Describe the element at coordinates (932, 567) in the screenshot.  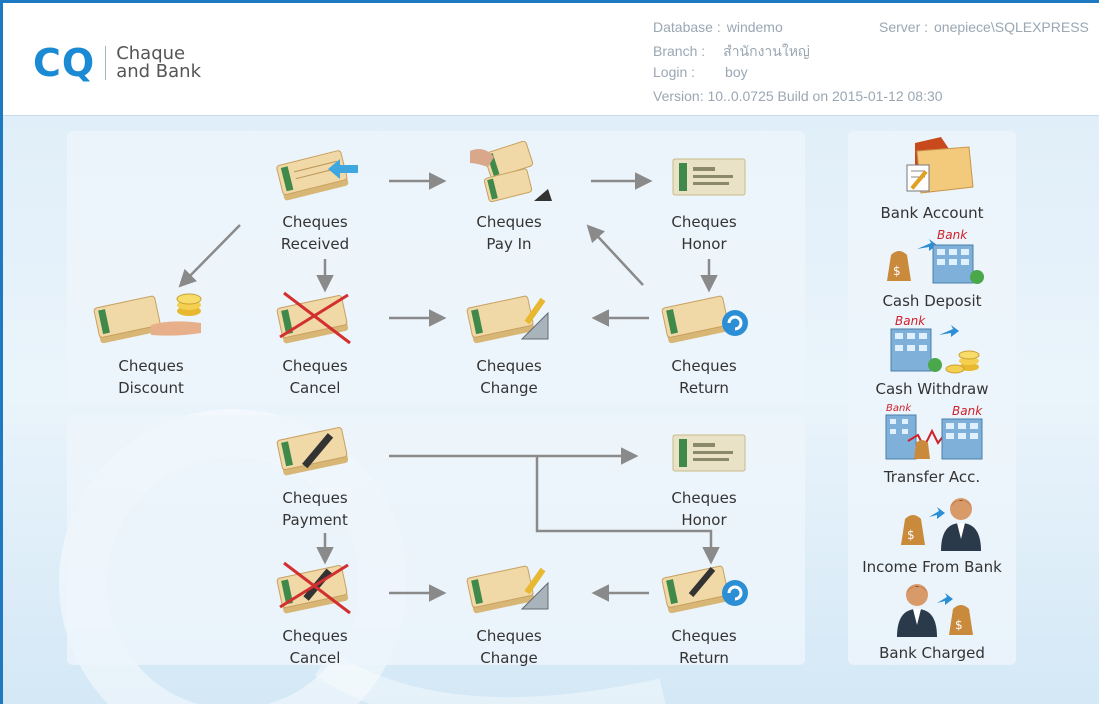
I see `income-from-bank-label: Income From Bank` at that location.